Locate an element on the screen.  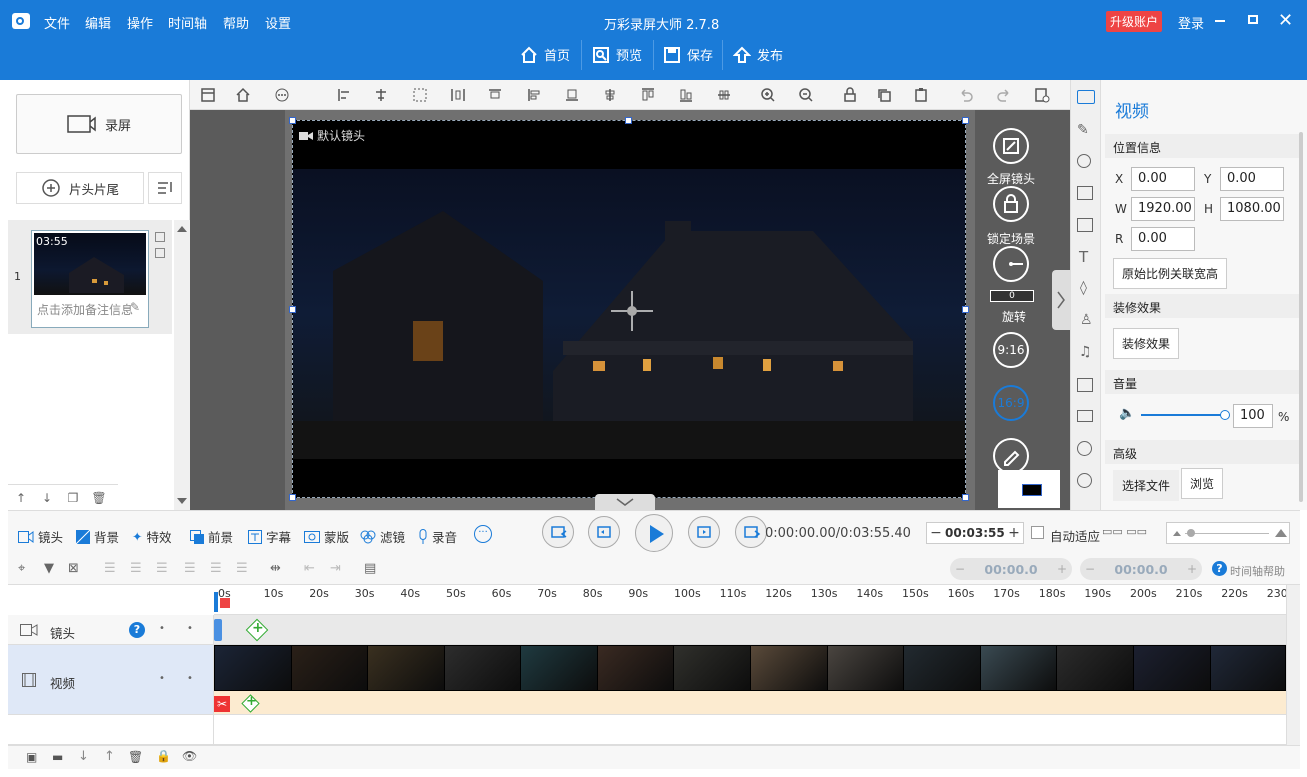
paste-icon is located at coordinates (921, 95).